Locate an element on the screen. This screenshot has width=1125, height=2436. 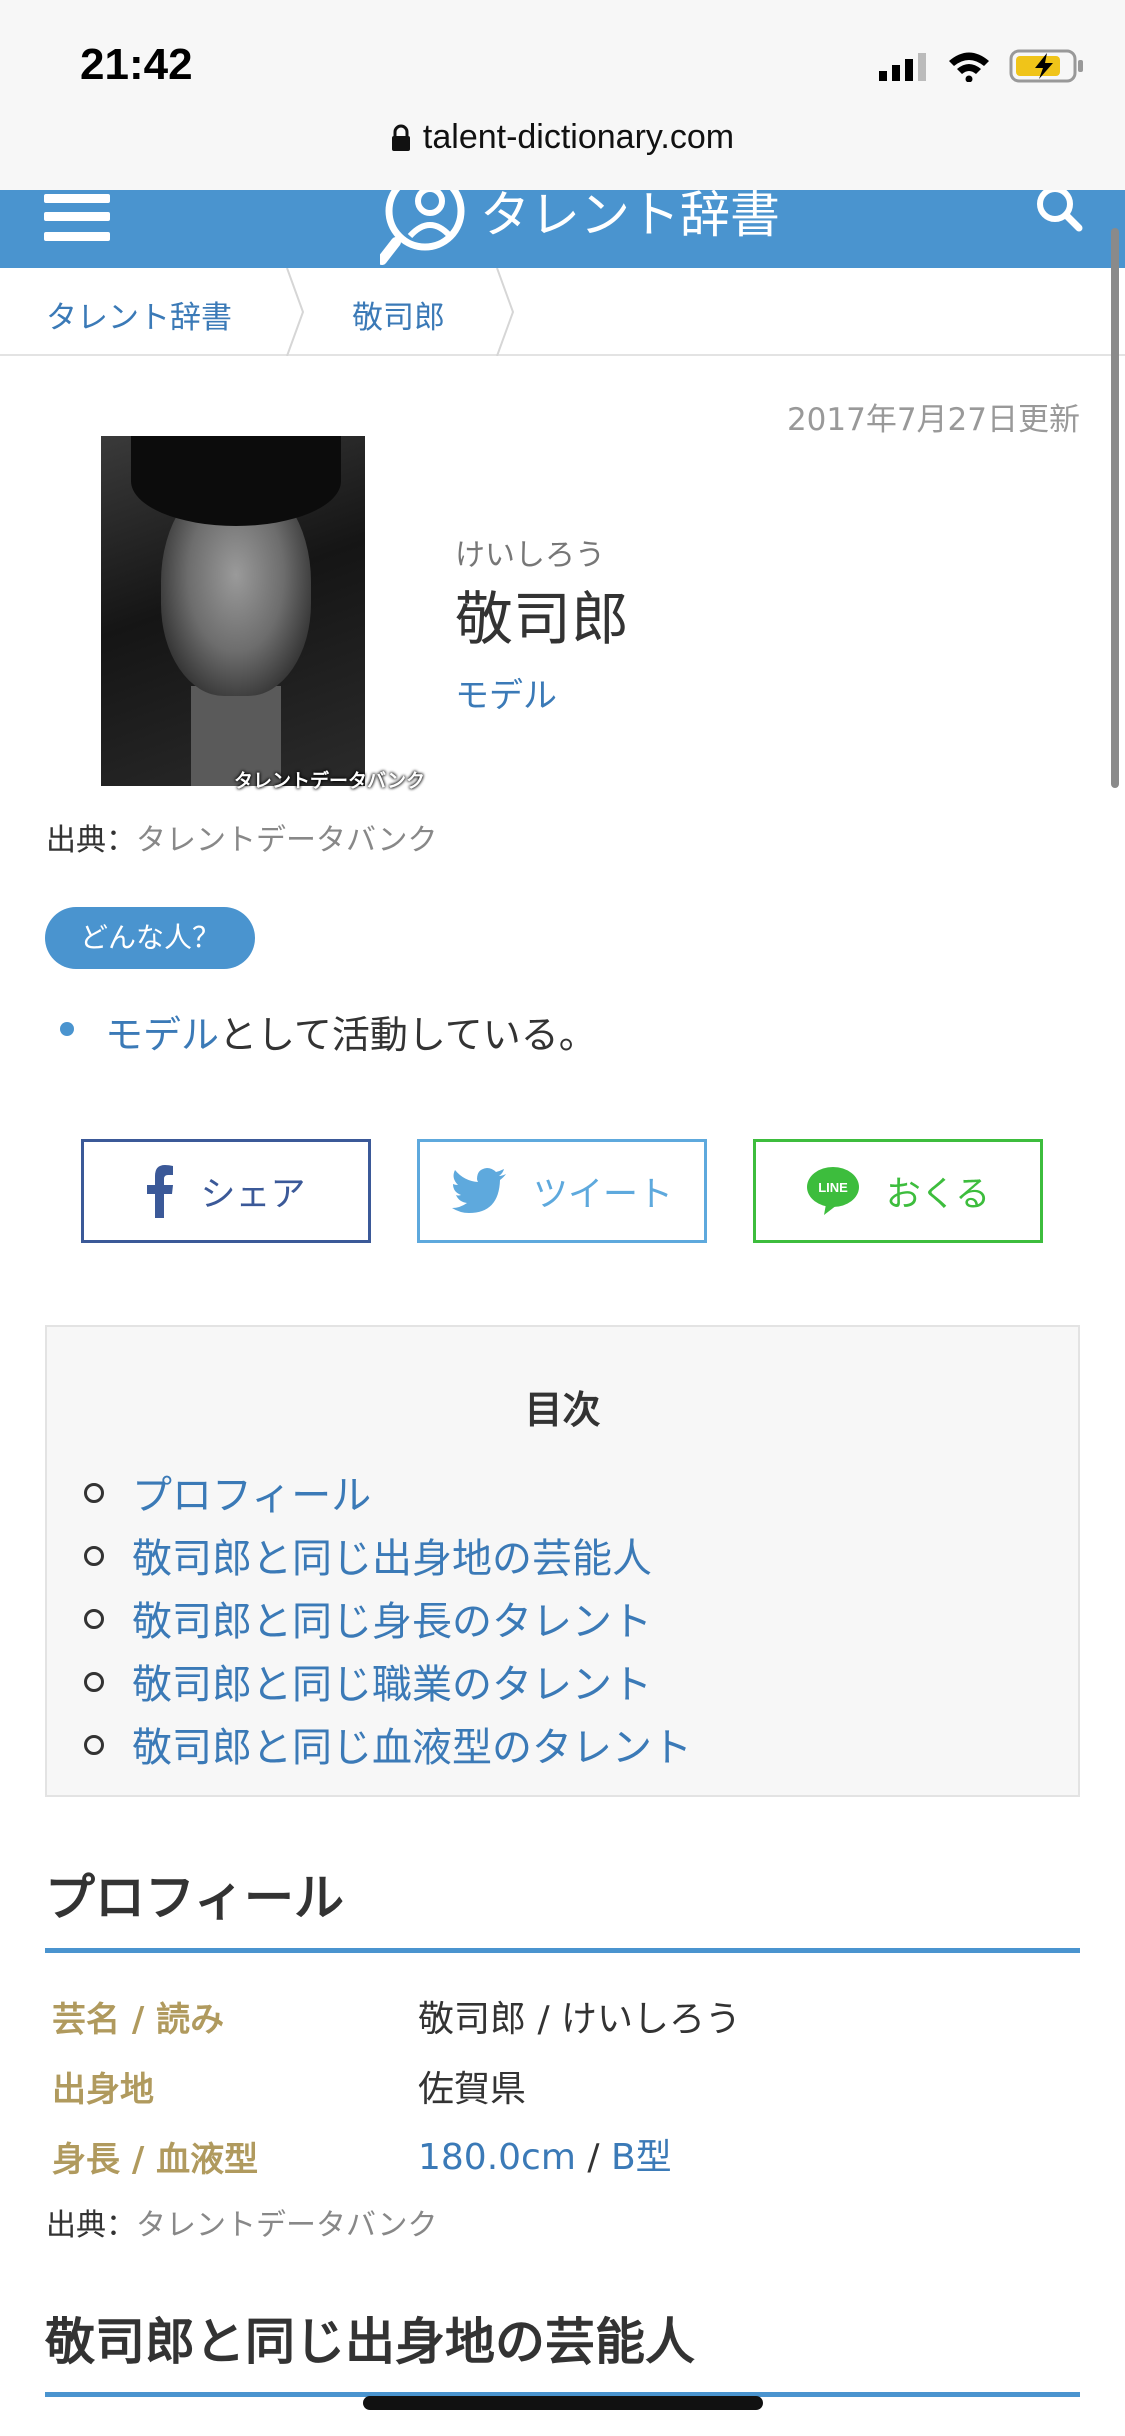
breadcrumb-home: タレント辞書 is located at coordinates (139, 314).